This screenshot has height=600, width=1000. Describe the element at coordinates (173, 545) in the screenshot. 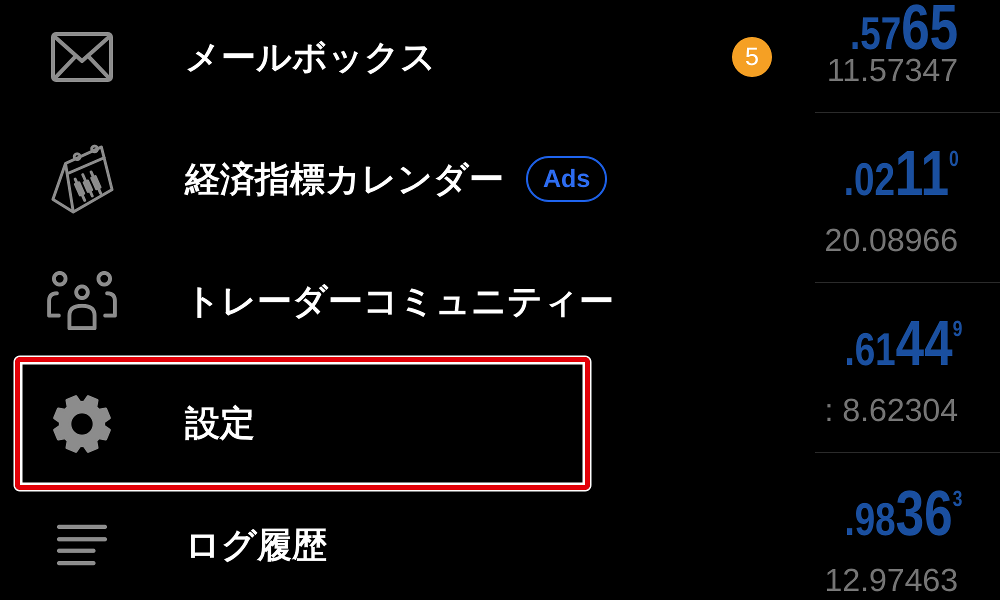

I see `menu-item: ログ履歴` at that location.